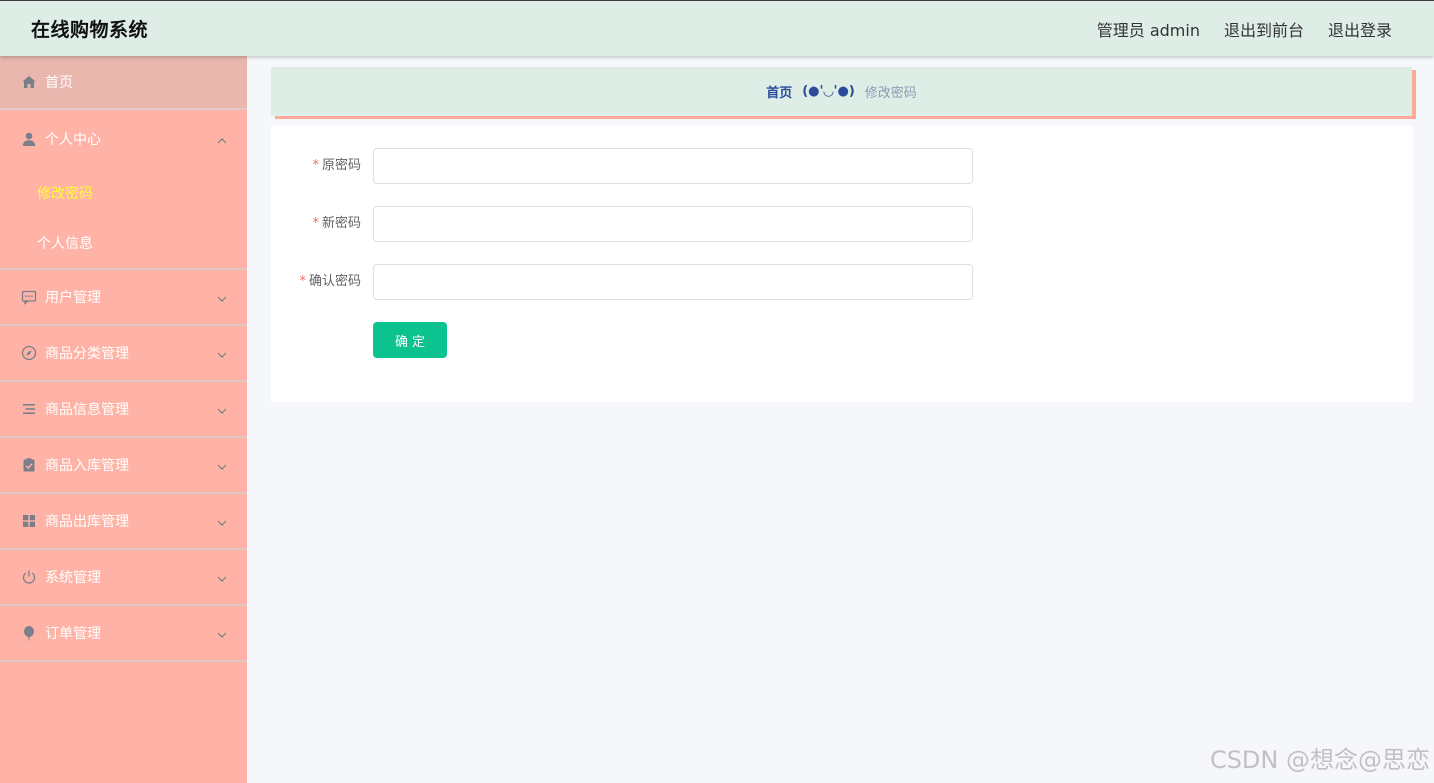 The height and width of the screenshot is (783, 1434). What do you see at coordinates (410, 340) in the screenshot?
I see `confirm-button: 确定` at bounding box center [410, 340].